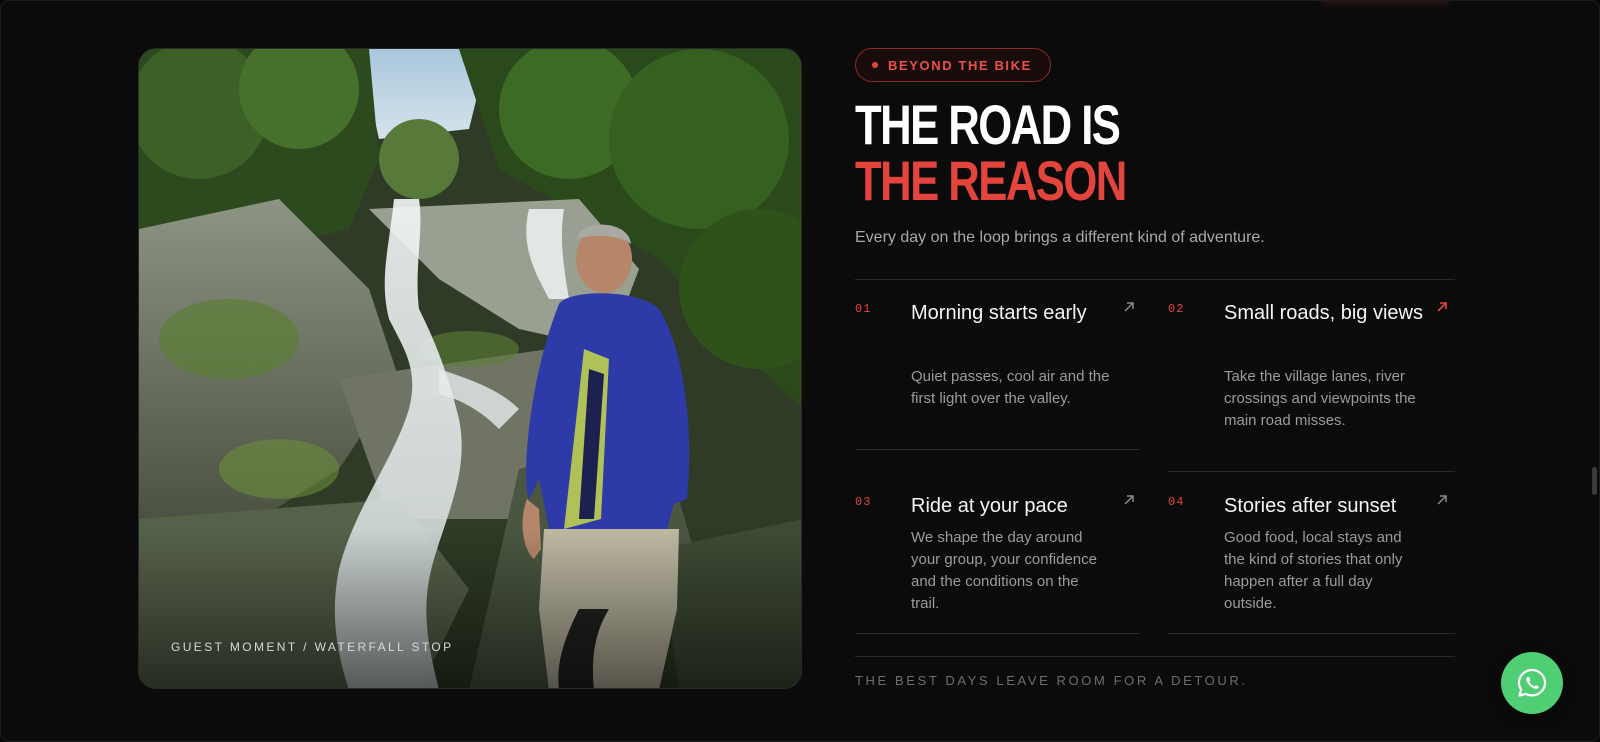 The width and height of the screenshot is (1600, 742). Describe the element at coordinates (1594, 481) in the screenshot. I see `scrollbar-thumb` at that location.